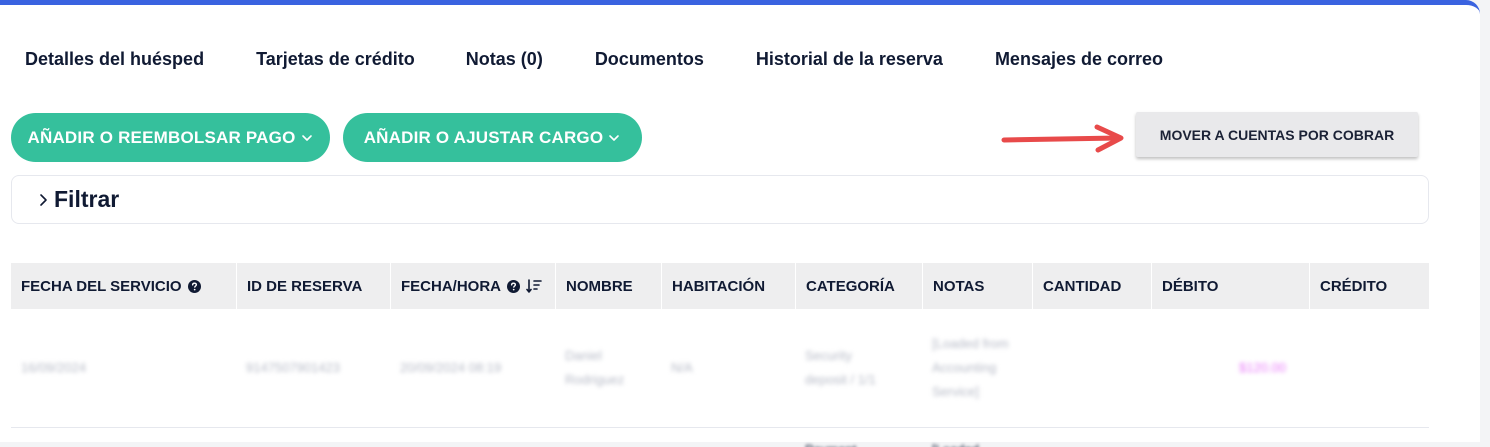  I want to click on cell-notes: [Loaded from Accounting Service], so click(970, 367).